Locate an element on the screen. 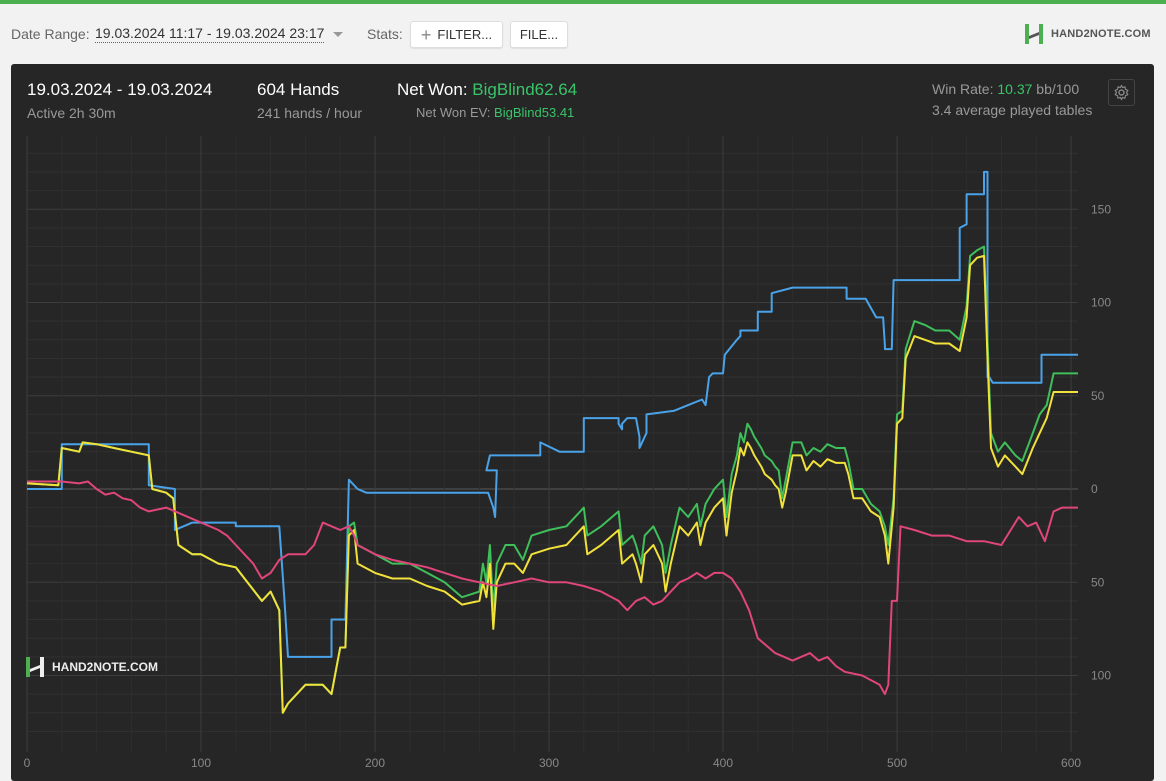 This screenshot has height=781, width=1166. x-tick-label: 300 is located at coordinates (549, 763).